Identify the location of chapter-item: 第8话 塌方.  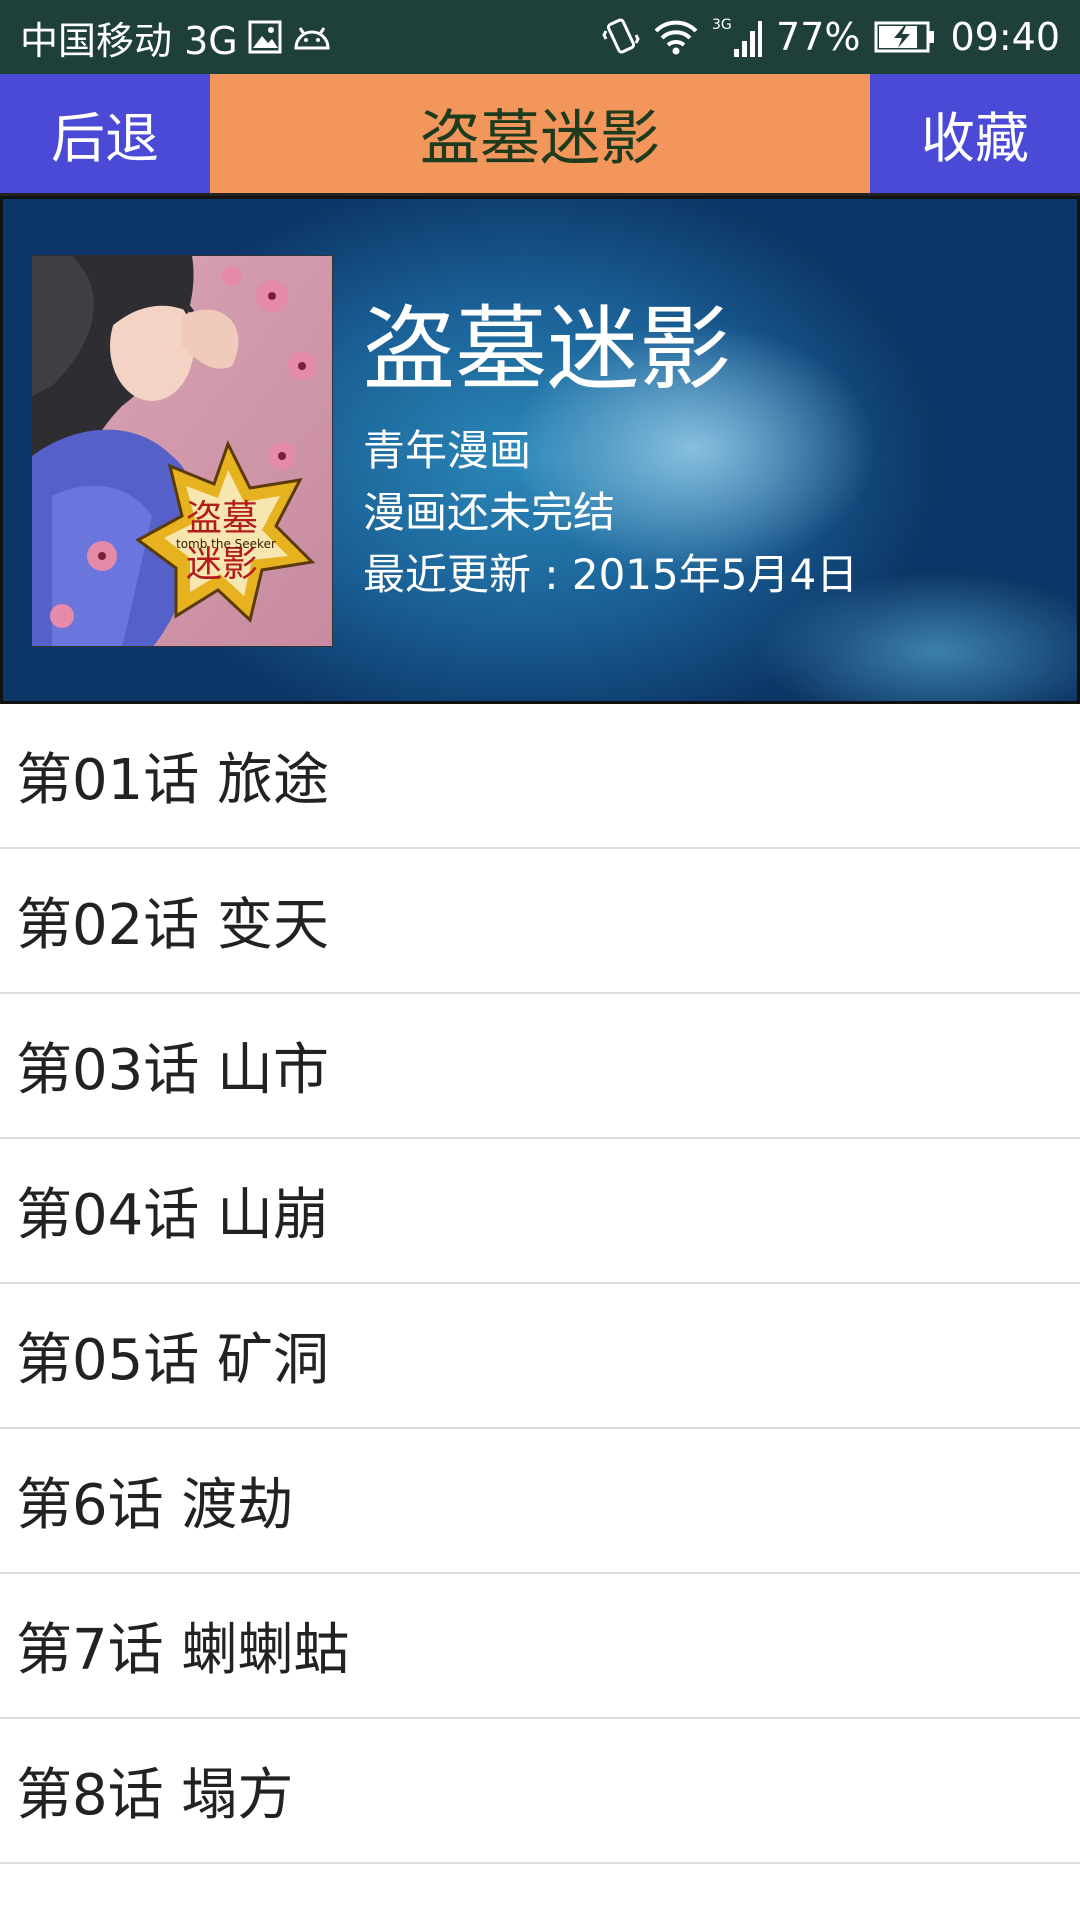
(540, 1791).